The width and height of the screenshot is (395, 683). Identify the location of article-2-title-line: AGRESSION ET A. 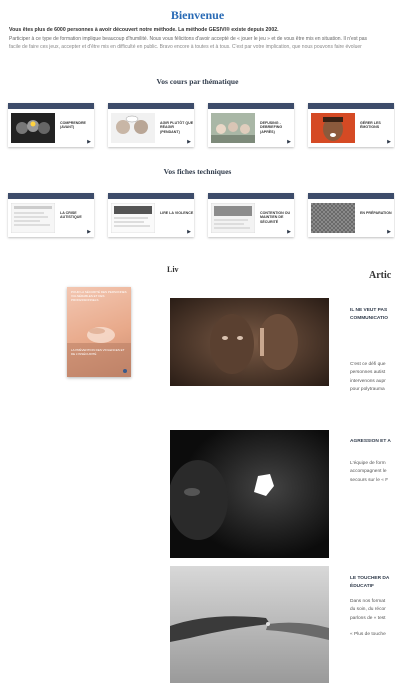
(370, 441).